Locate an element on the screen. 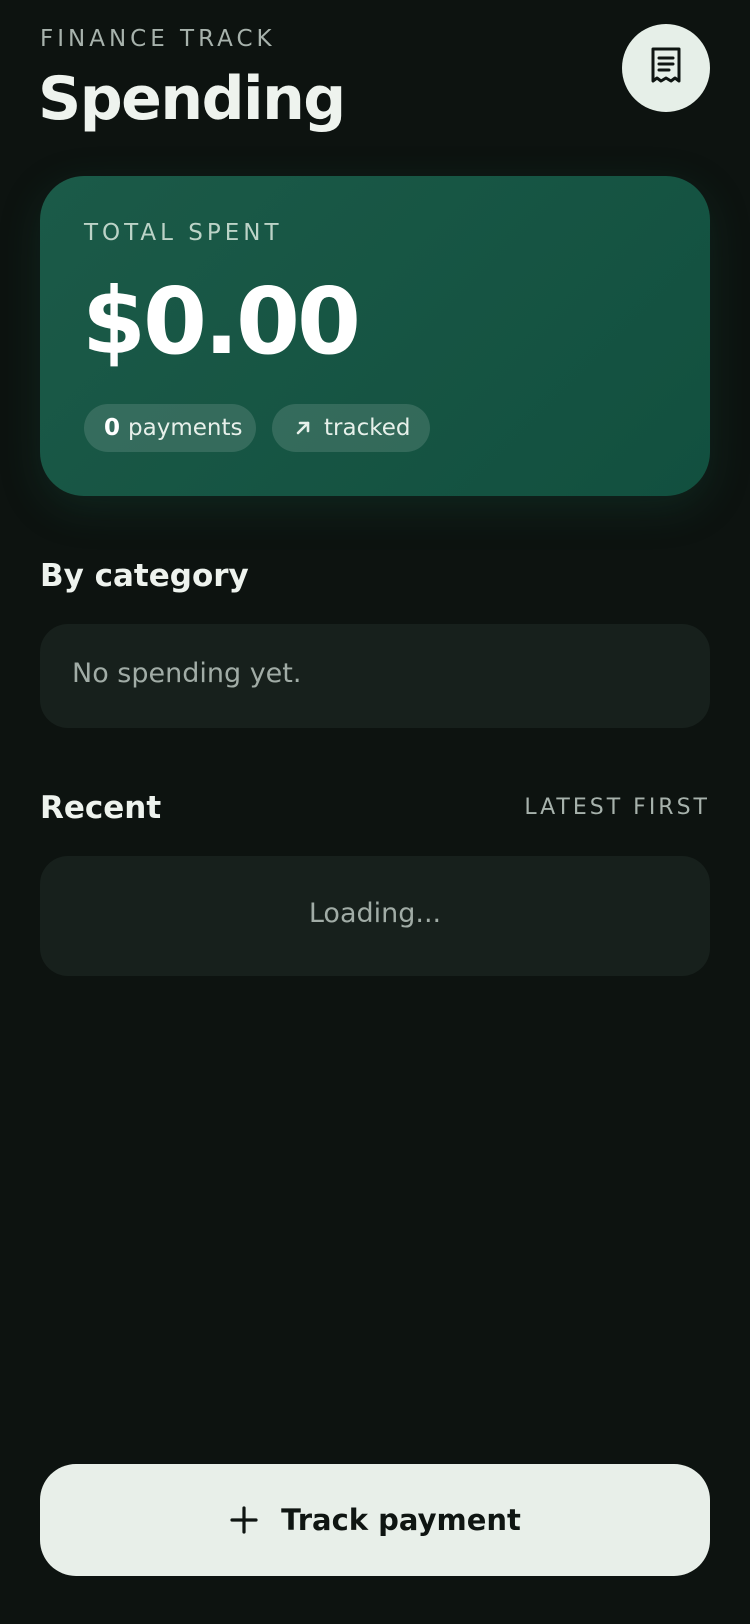 The image size is (750, 1624). receipt-icon is located at coordinates (666, 68).